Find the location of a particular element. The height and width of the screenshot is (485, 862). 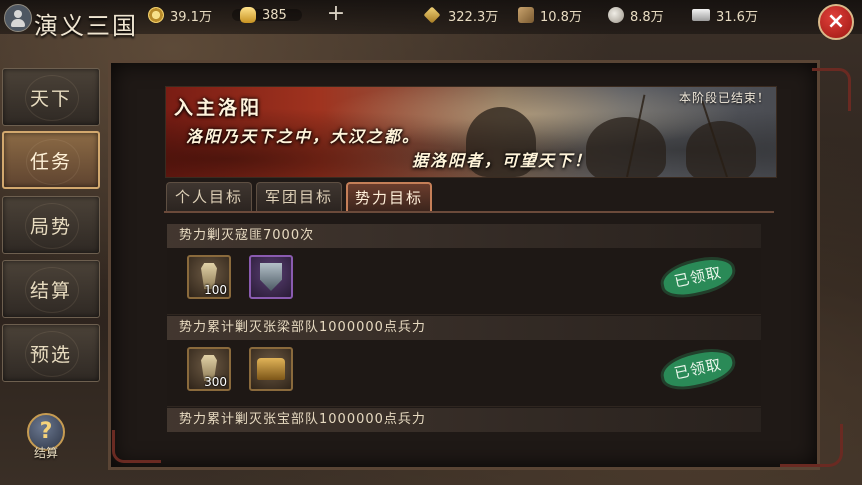

coins-resource: 39.1万 is located at coordinates (180, 15).